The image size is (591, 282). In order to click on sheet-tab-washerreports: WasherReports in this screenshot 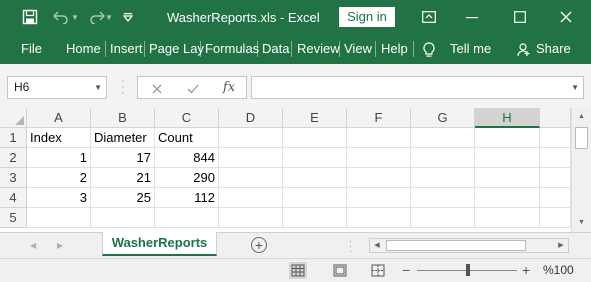, I will do `click(159, 244)`.